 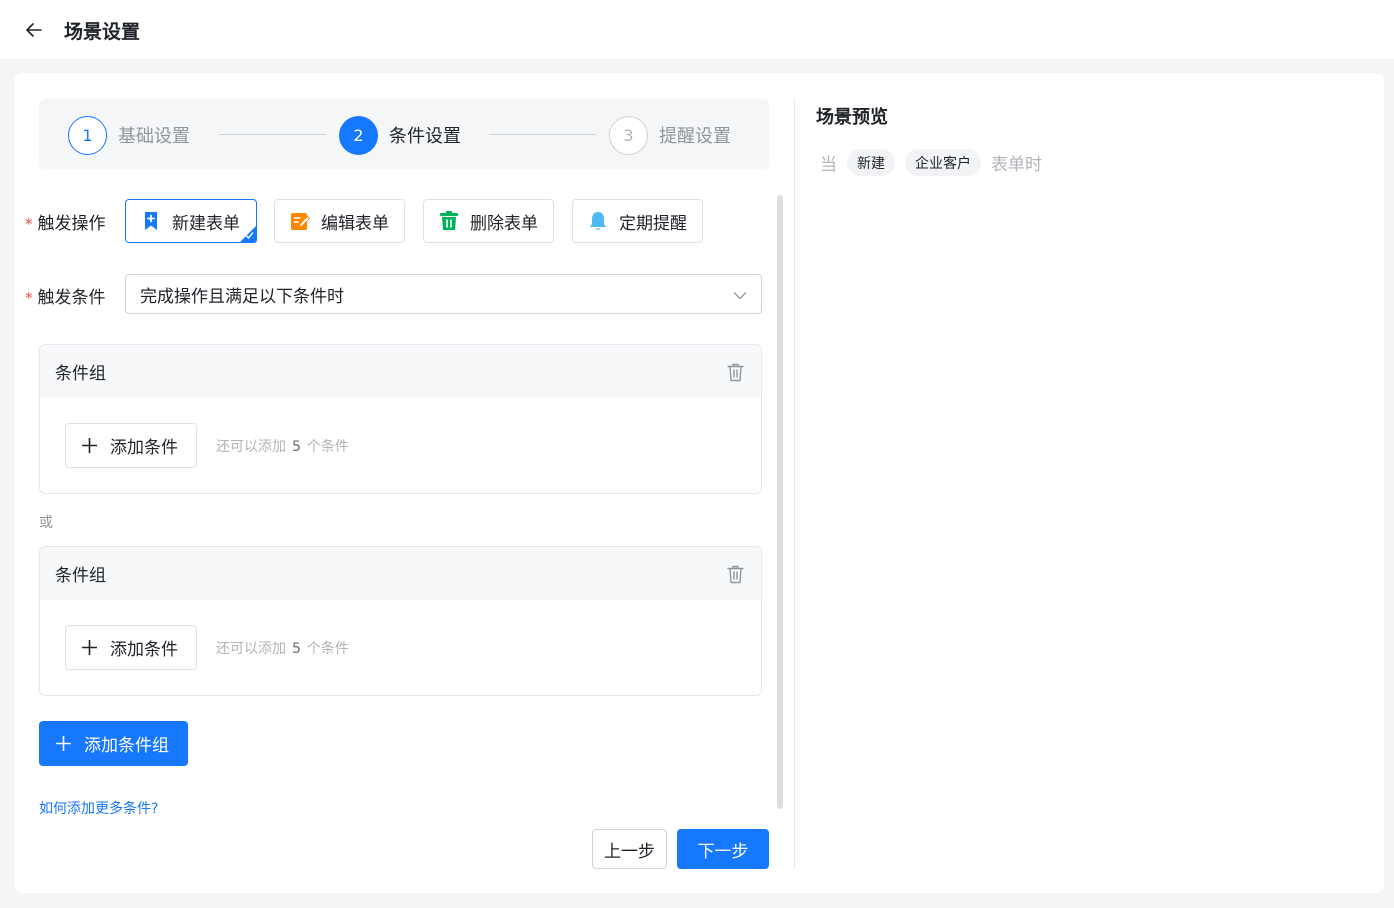 What do you see at coordinates (852, 117) in the screenshot?
I see `preview-title: 场景预览` at bounding box center [852, 117].